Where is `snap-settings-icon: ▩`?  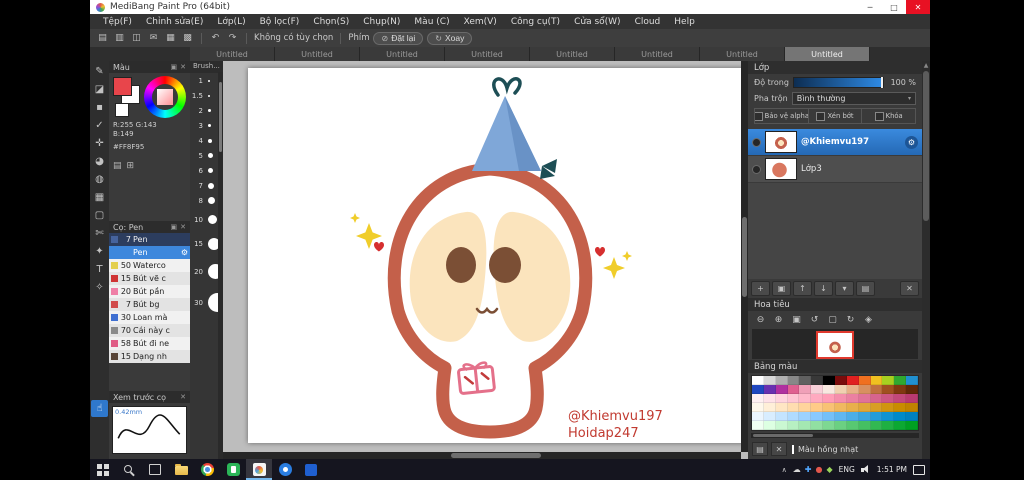
snap-settings-icon: ▩ is located at coordinates (187, 38).